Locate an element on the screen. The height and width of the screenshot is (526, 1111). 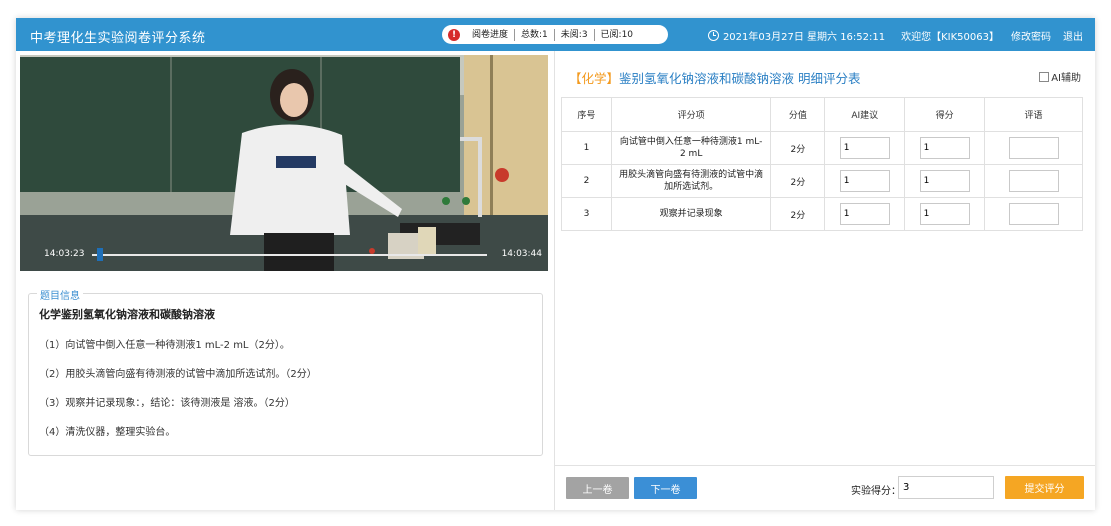
table-header-row: 序号 评分项 分值 AI建议 得分 评语 is located at coordinates (822, 114).